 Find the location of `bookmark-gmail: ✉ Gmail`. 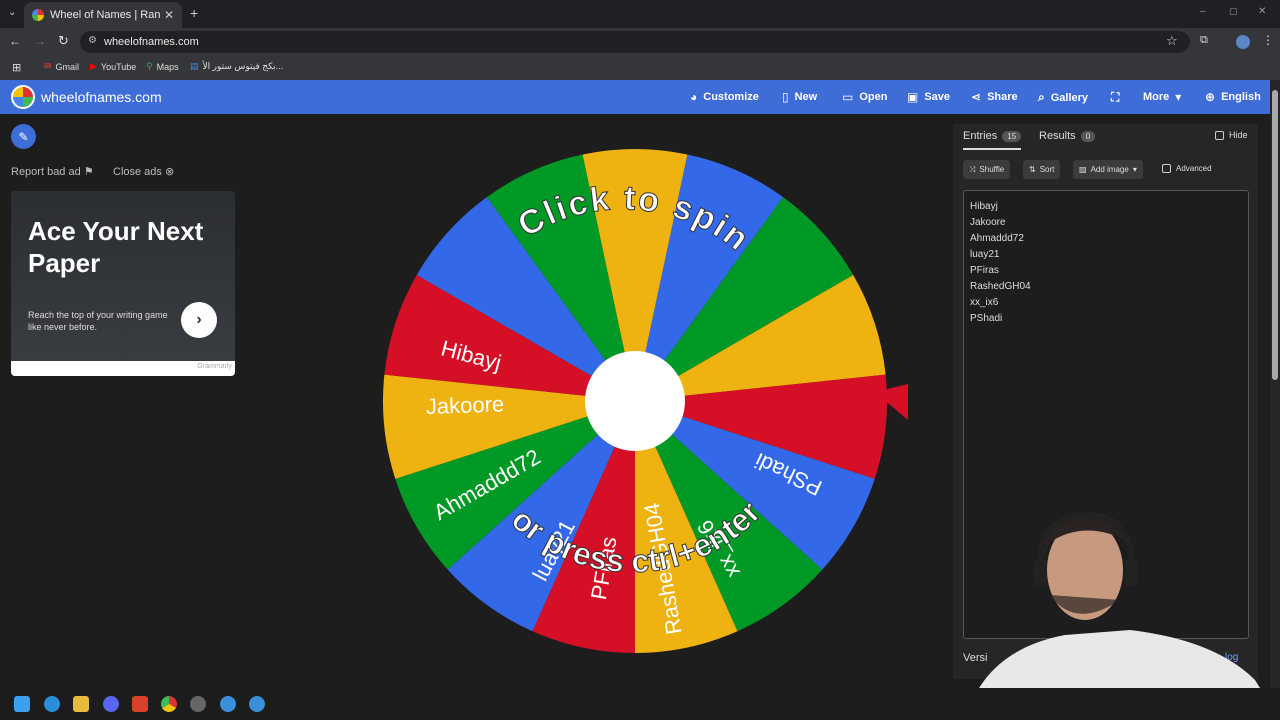

bookmark-gmail: ✉ Gmail is located at coordinates (61, 66).